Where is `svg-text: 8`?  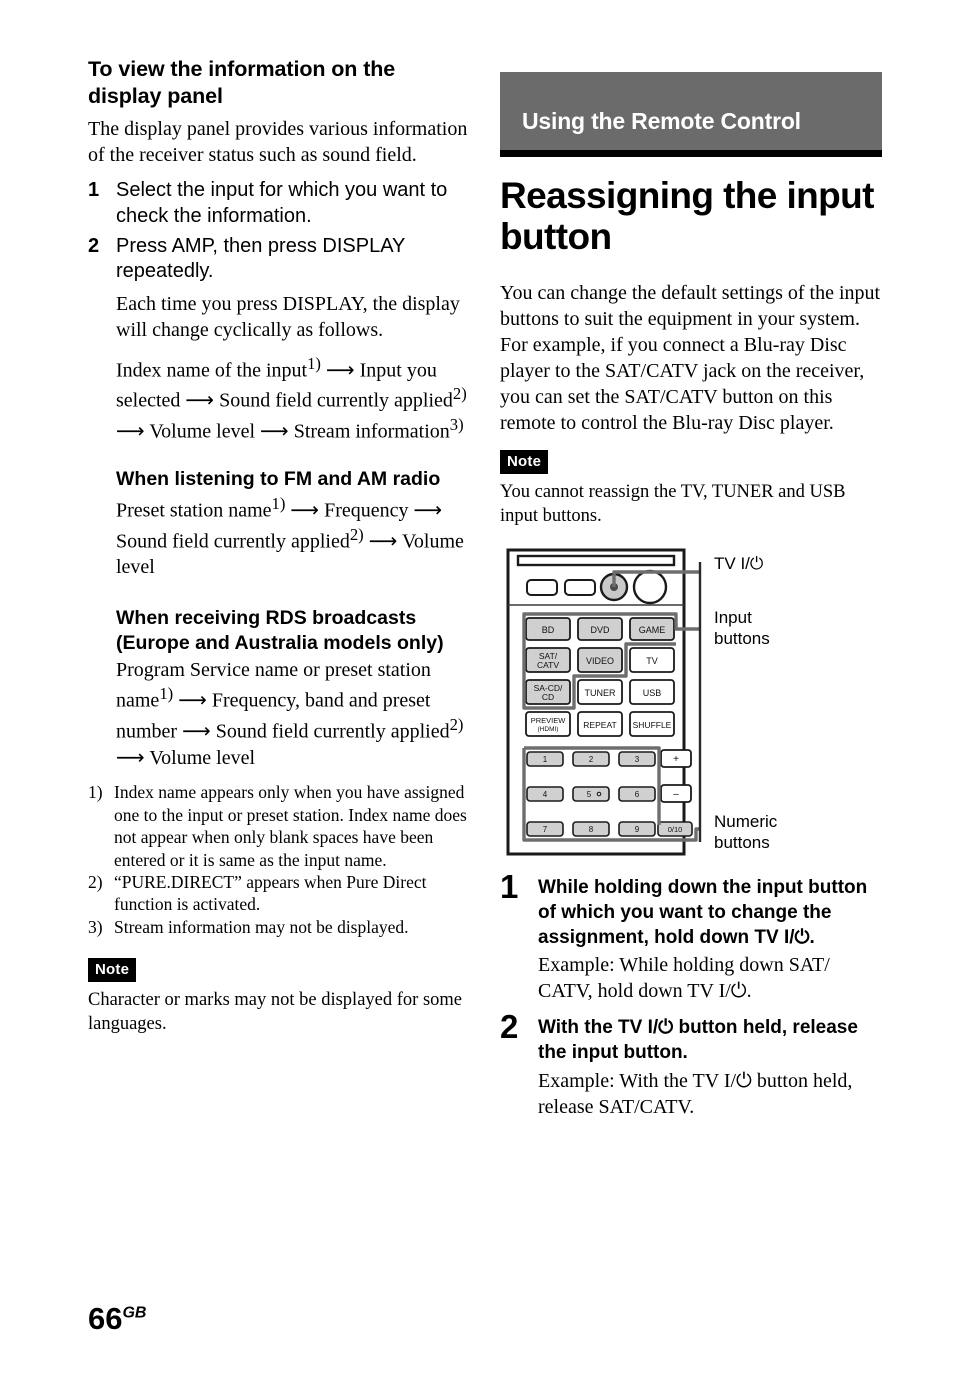
svg-text: 8 is located at coordinates (591, 829).